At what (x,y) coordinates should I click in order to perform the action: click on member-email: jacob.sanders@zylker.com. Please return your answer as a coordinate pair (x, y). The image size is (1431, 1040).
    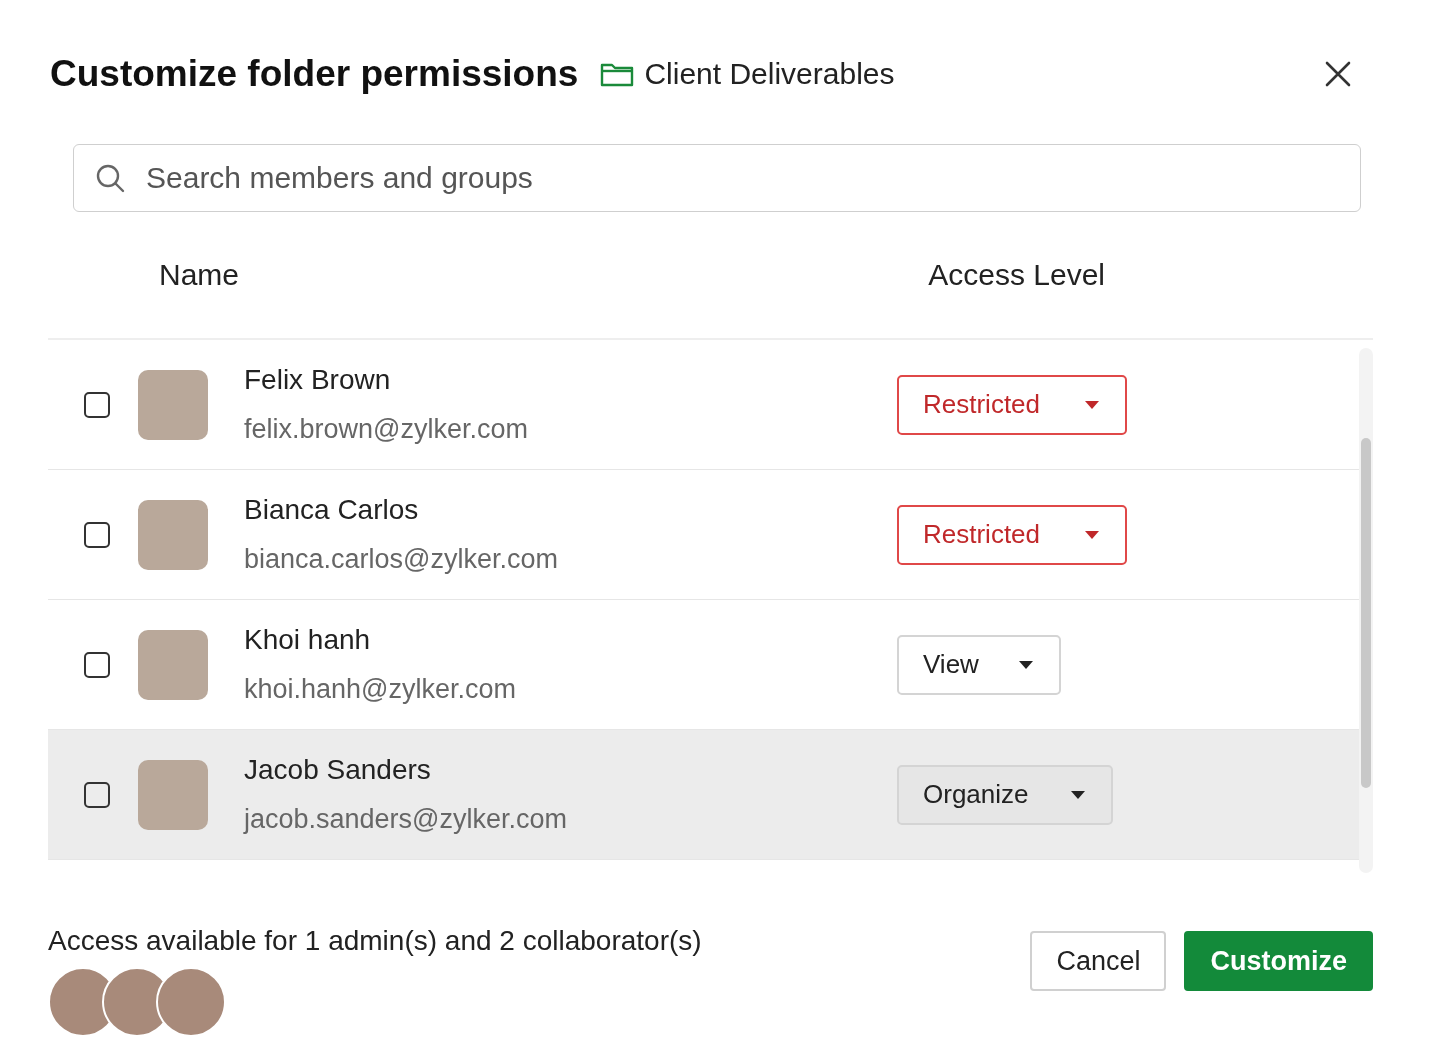
    Looking at the image, I should click on (406, 819).